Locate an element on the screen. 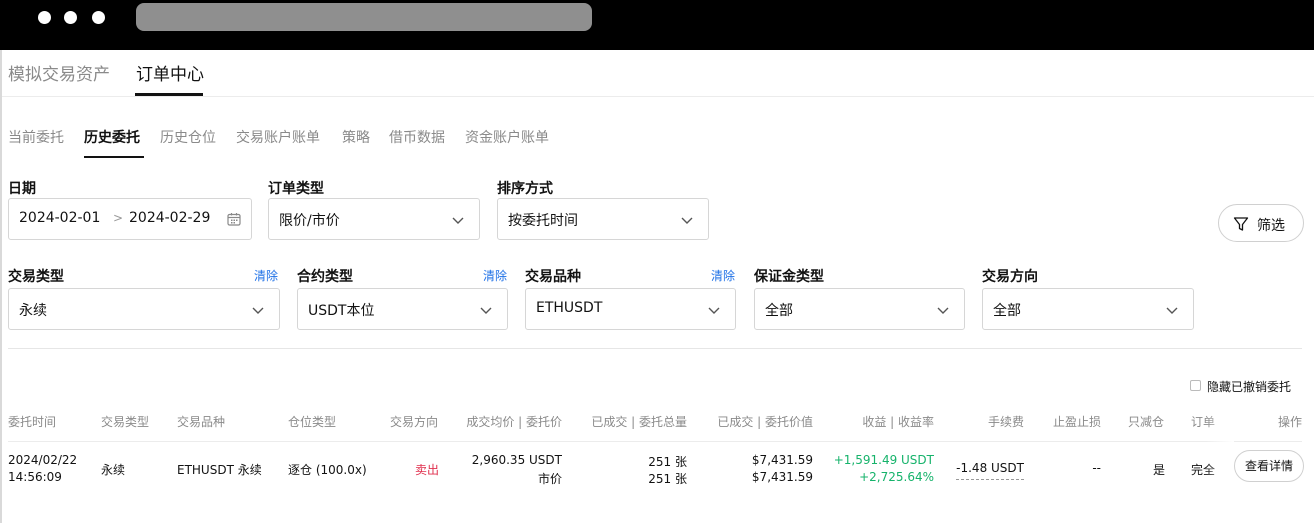 This screenshot has height=523, width=1314. row-position-type: 逐仓 (100.0x) is located at coordinates (327, 470).